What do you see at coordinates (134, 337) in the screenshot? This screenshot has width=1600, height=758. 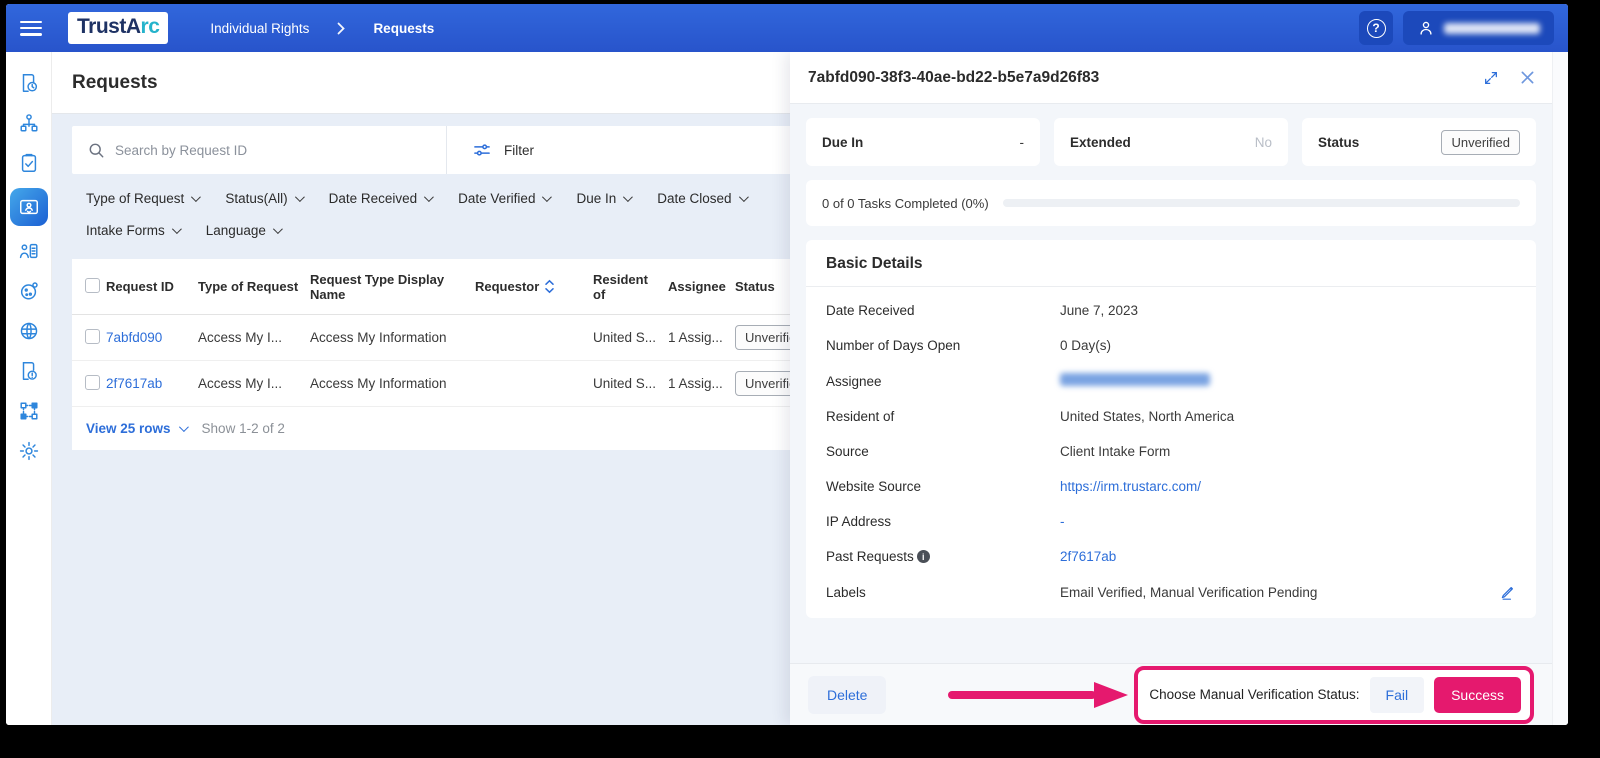 I see `request-id-link: 7abfd090` at bounding box center [134, 337].